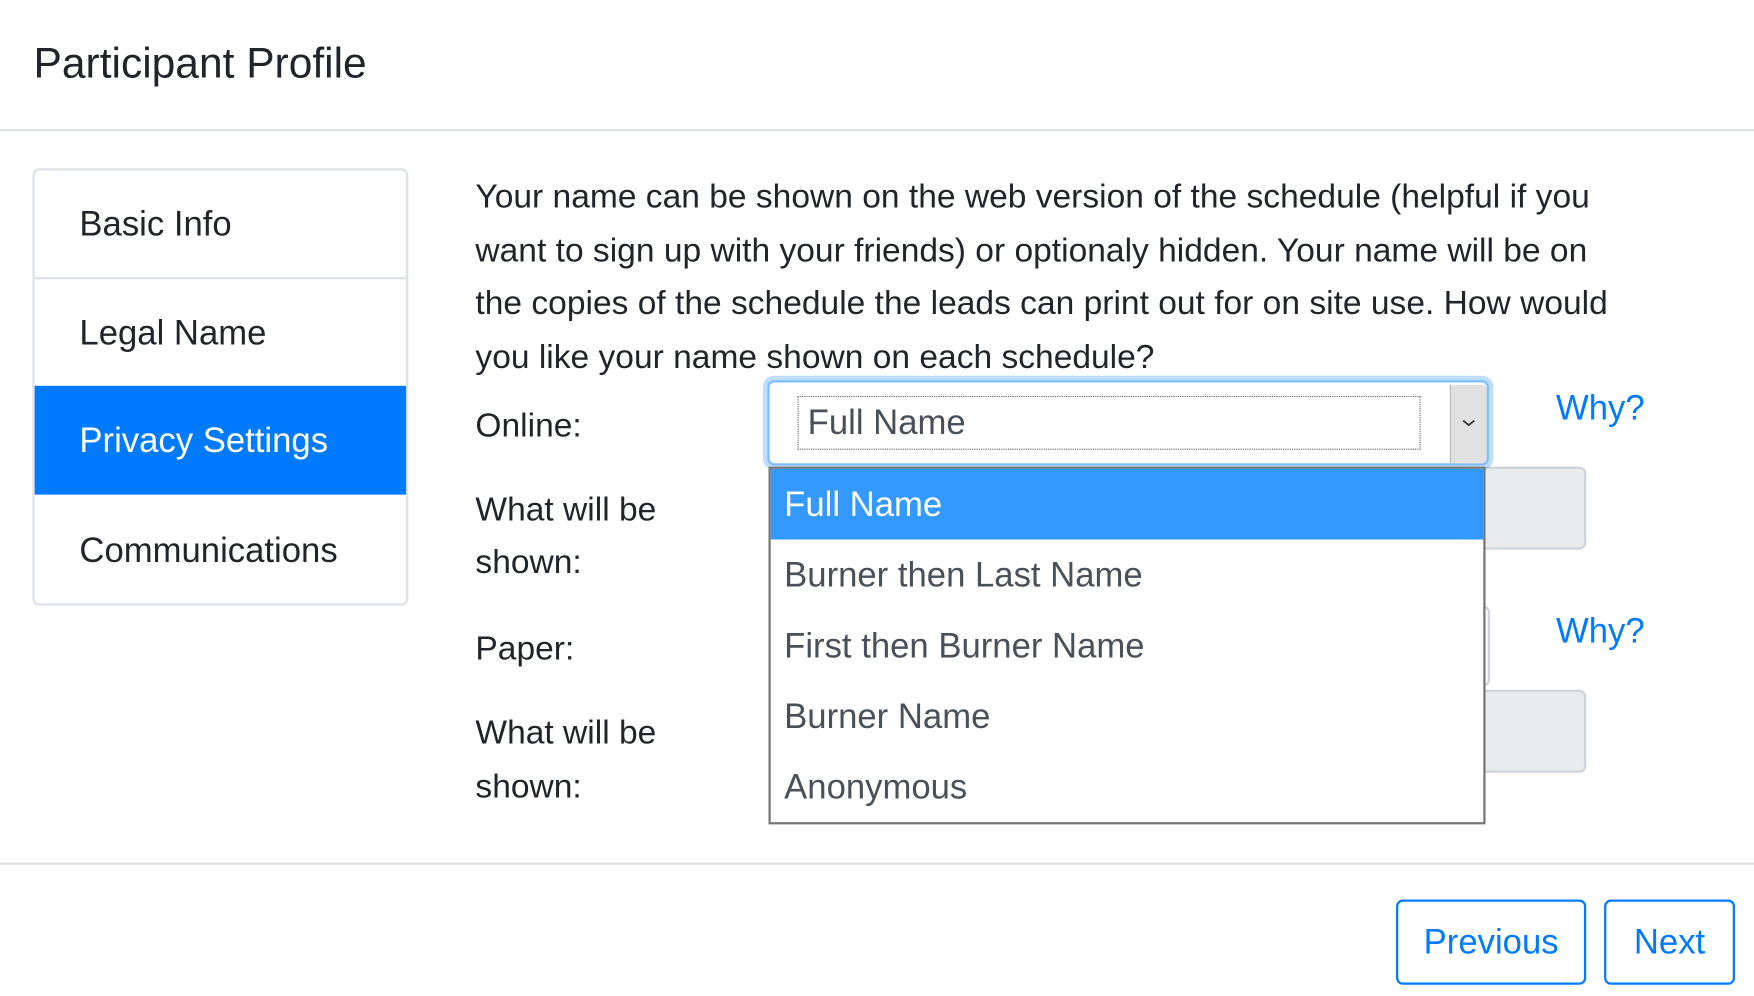  Describe the element at coordinates (1127, 504) in the screenshot. I see `option-full-name: Full Name` at that location.